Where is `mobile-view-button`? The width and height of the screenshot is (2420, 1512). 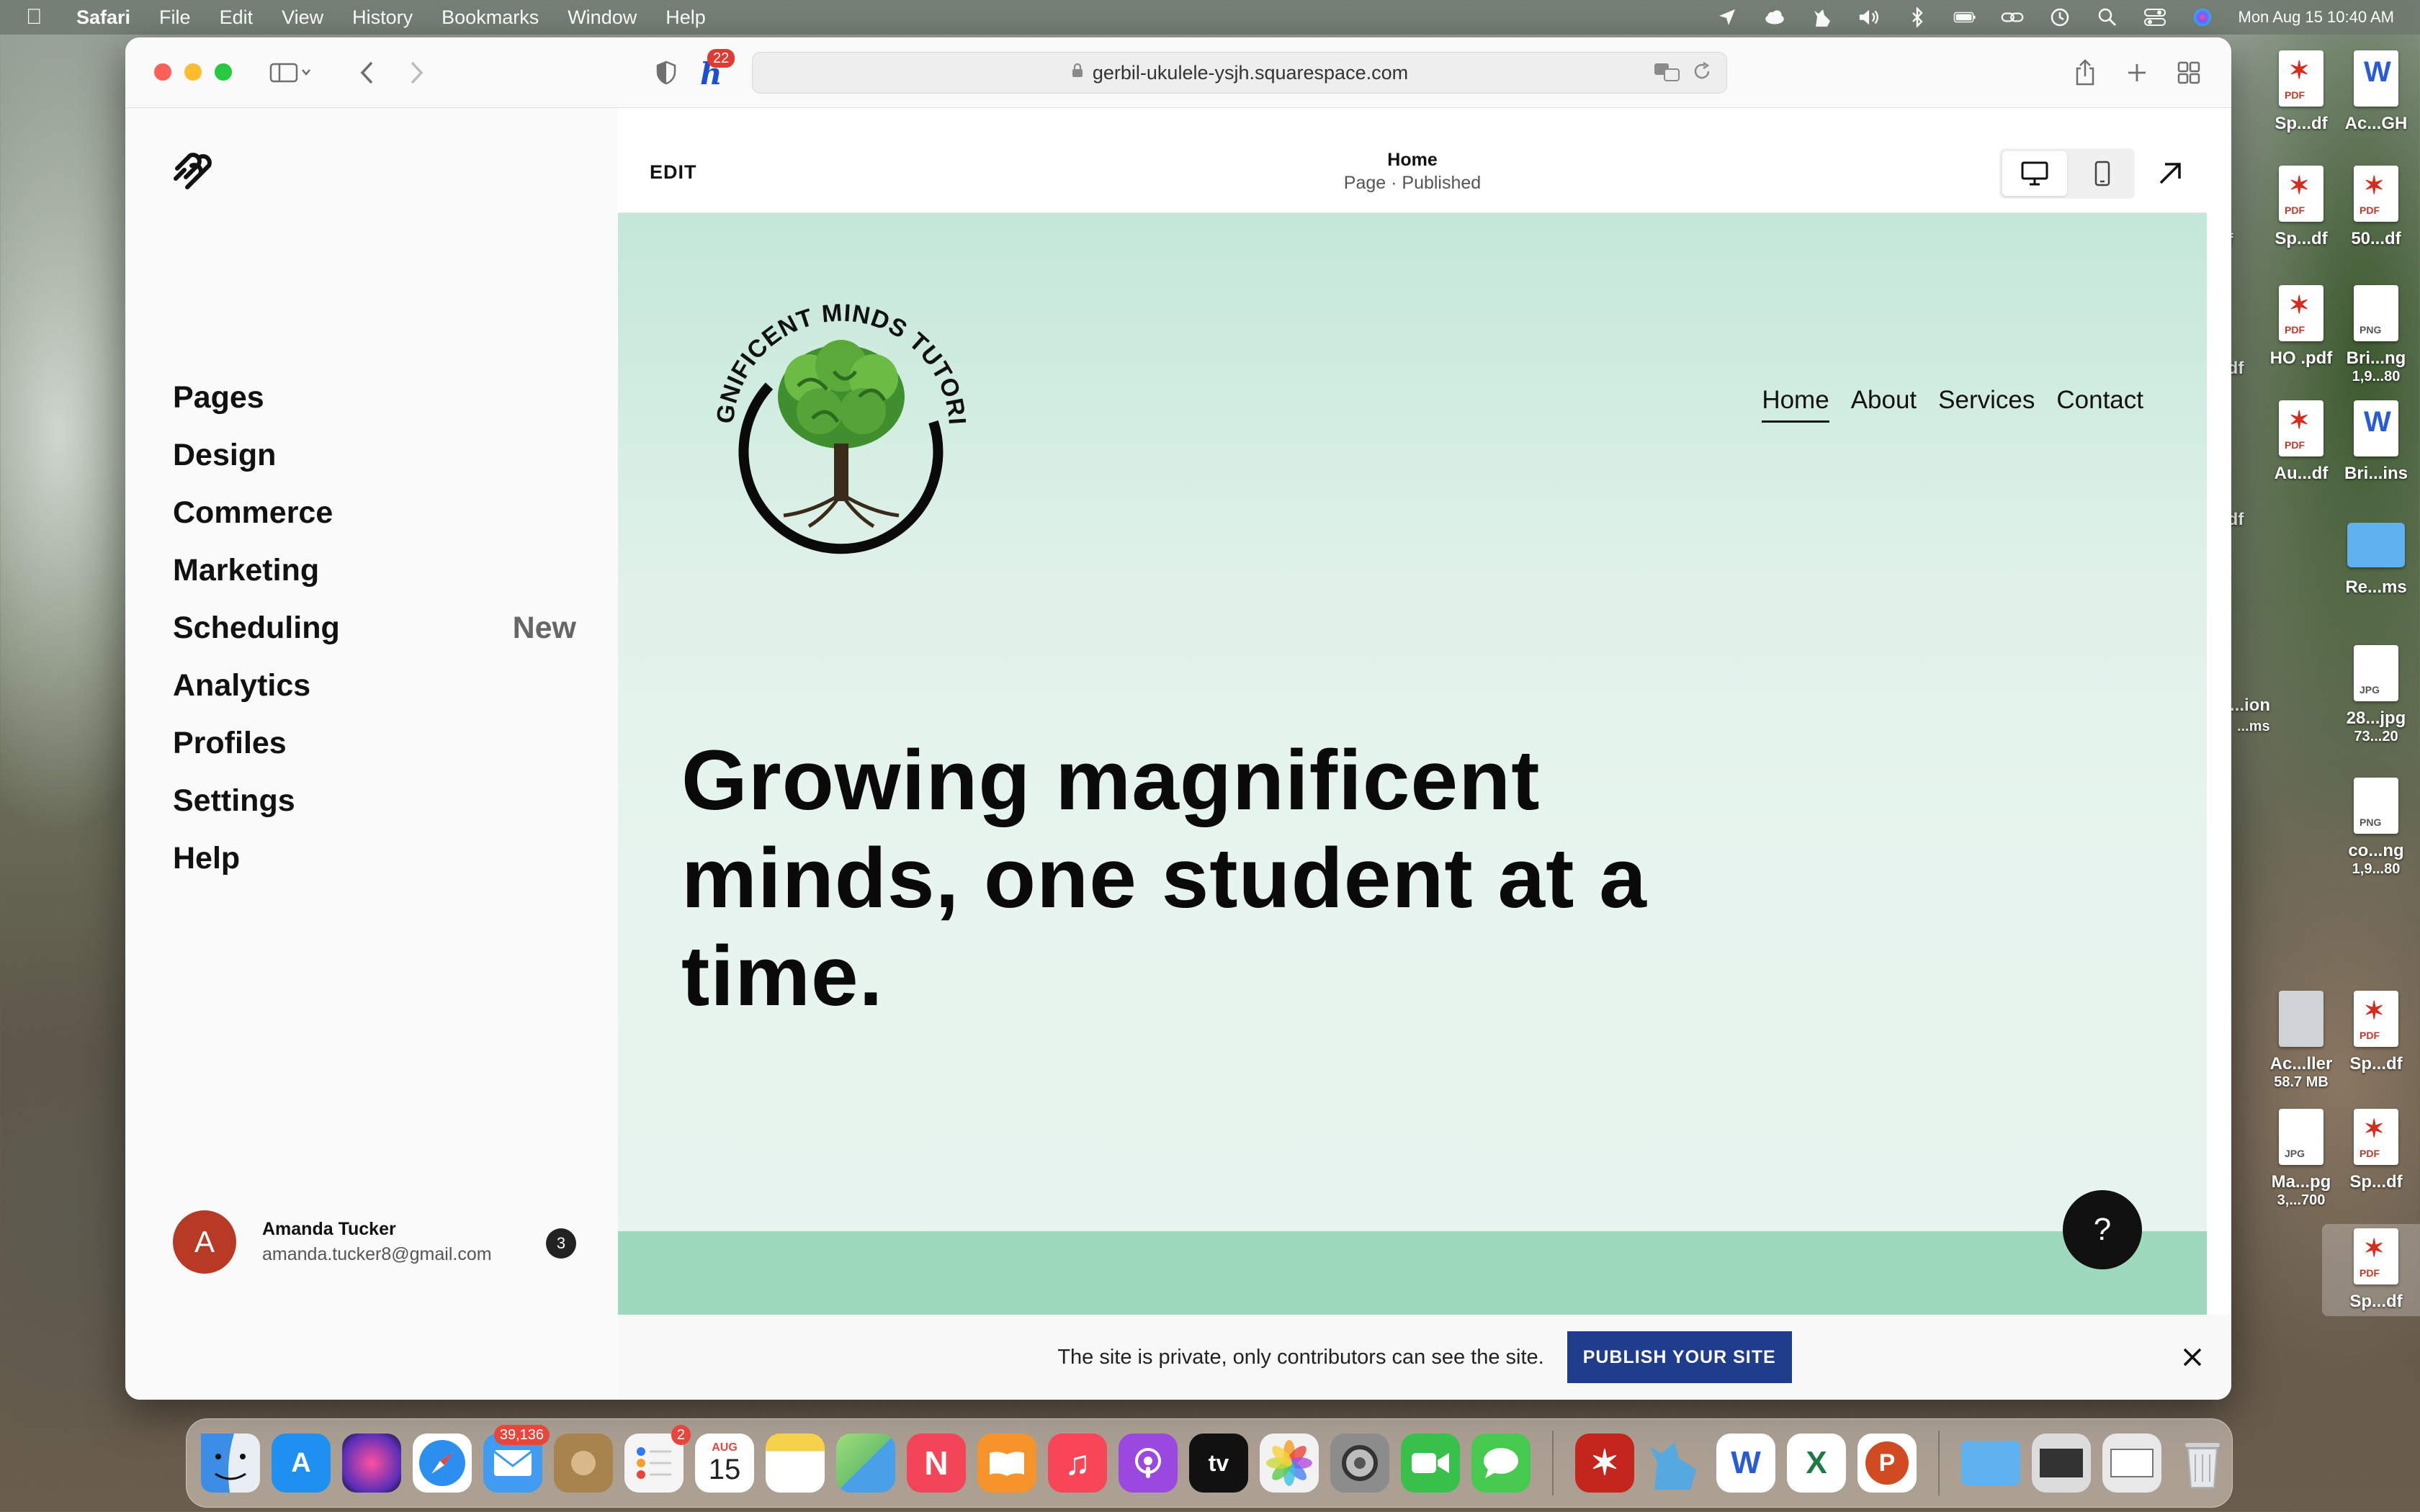 mobile-view-button is located at coordinates (2102, 173).